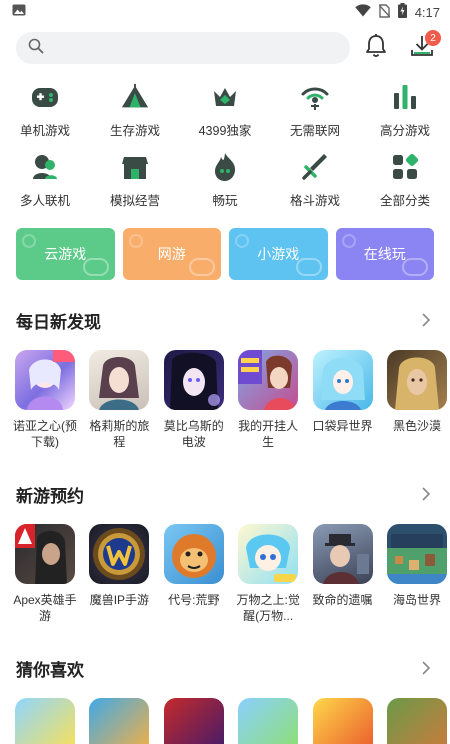  Describe the element at coordinates (416, 600) in the screenshot. I see `game-name: 海岛世界` at that location.